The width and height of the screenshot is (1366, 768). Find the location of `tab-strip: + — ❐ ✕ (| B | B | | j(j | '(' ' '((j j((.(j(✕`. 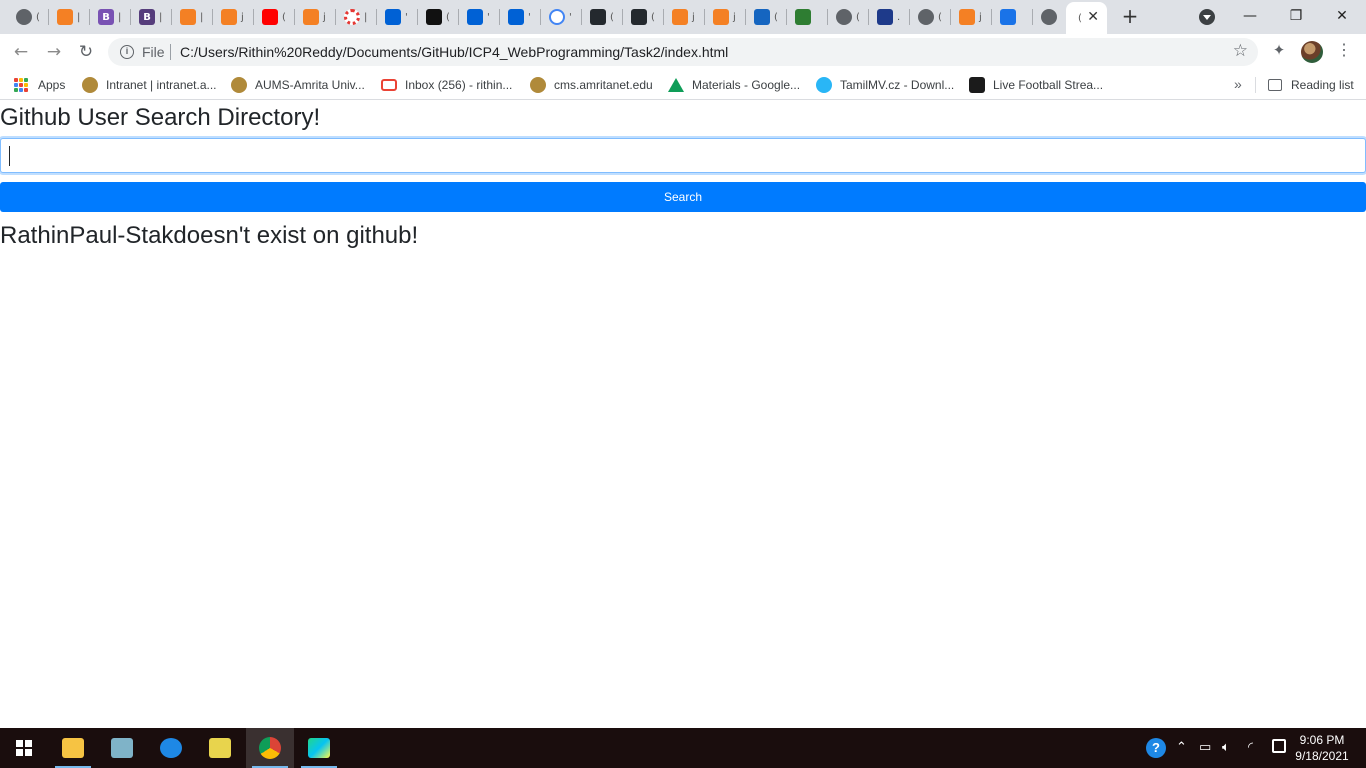

tab-strip: + — ❐ ✕ (| B | B | | j(j | '(' ' '((j j((.(j(✕ is located at coordinates (683, 17).